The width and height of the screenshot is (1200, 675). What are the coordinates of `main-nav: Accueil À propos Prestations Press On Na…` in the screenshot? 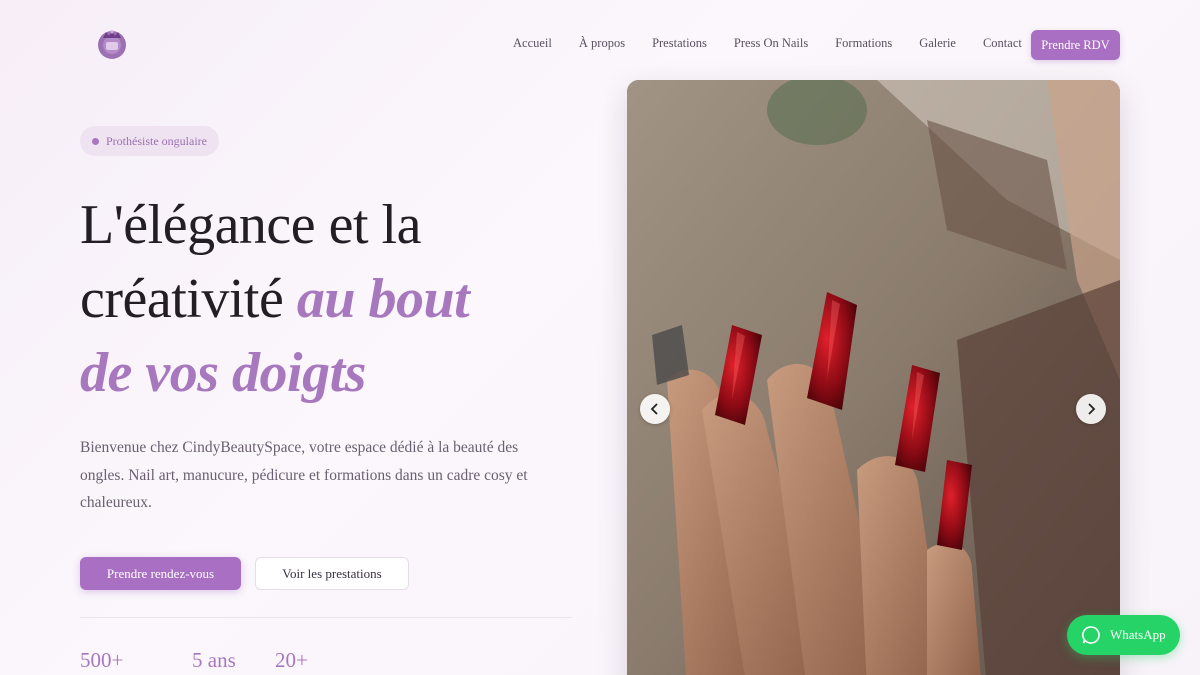 It's located at (767, 43).